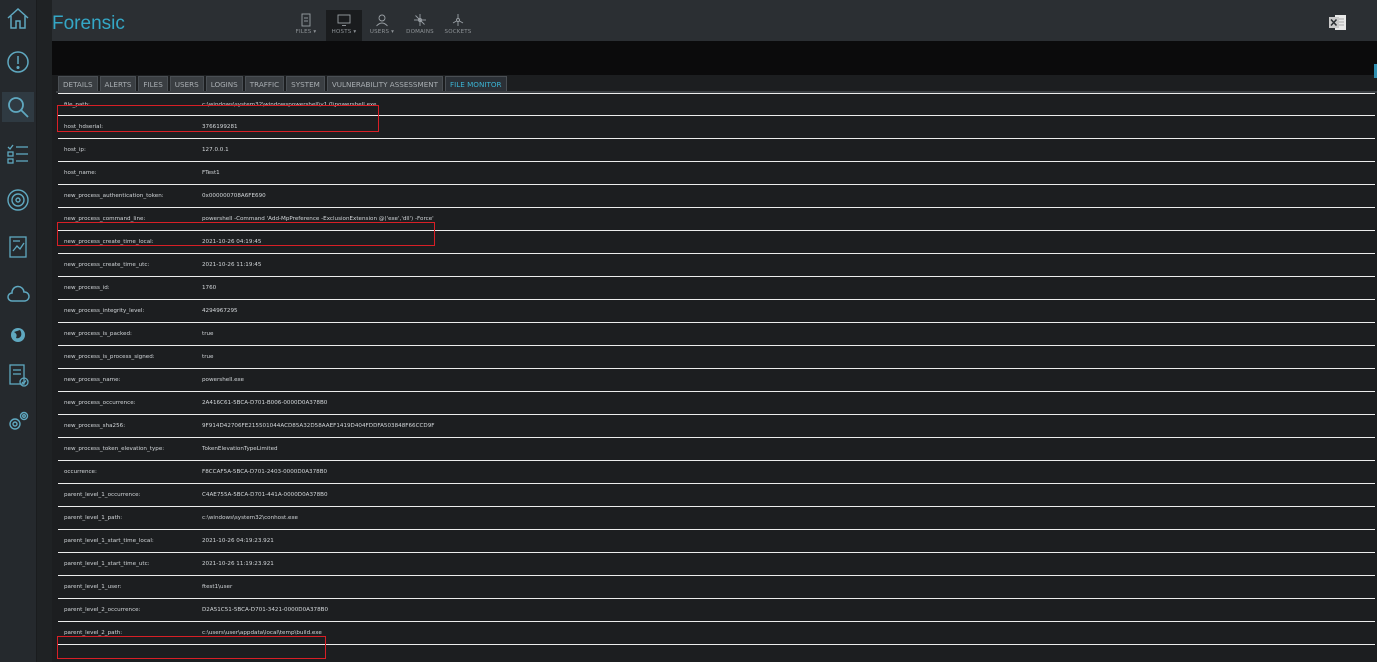  Describe the element at coordinates (344, 32) in the screenshot. I see `nav-hosts-label: HOSTS ▾` at that location.